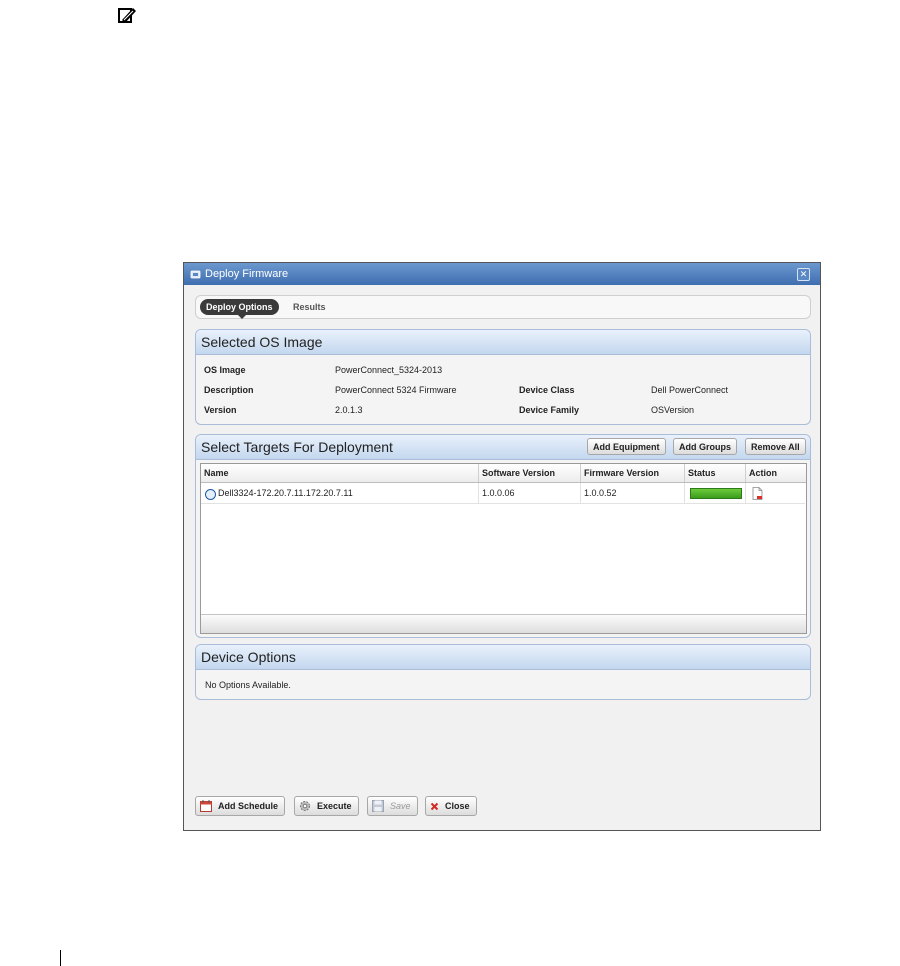  What do you see at coordinates (775, 493) in the screenshot?
I see `cell-action` at bounding box center [775, 493].